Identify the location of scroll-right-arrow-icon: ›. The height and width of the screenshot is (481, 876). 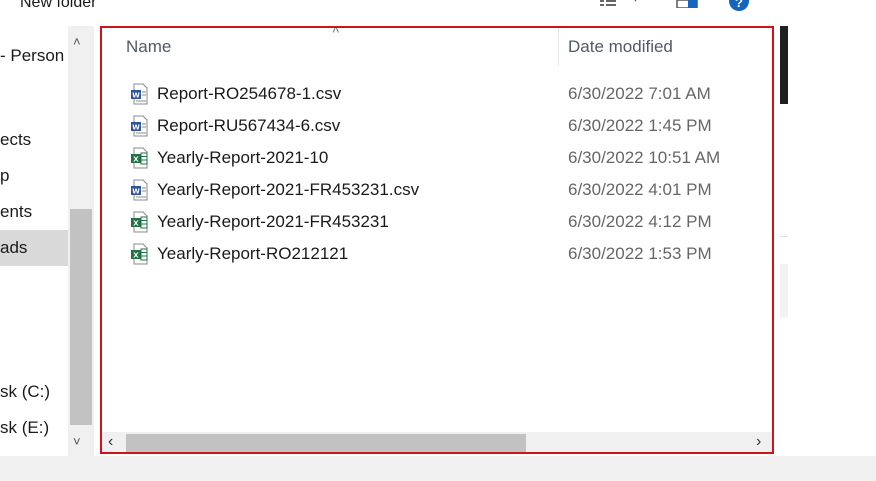
(758, 442).